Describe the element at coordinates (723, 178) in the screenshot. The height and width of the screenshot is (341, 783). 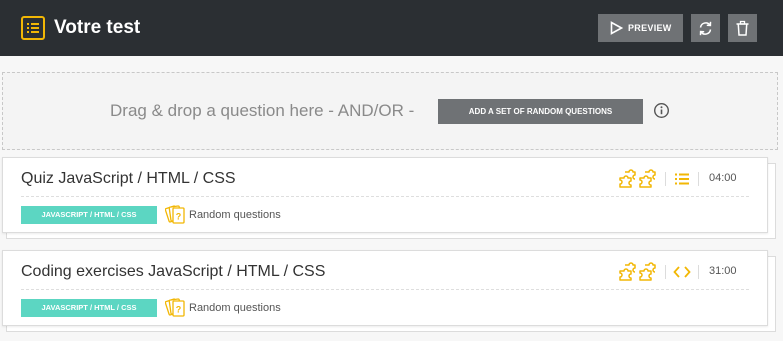
I see `question-duration: 04:00` at that location.